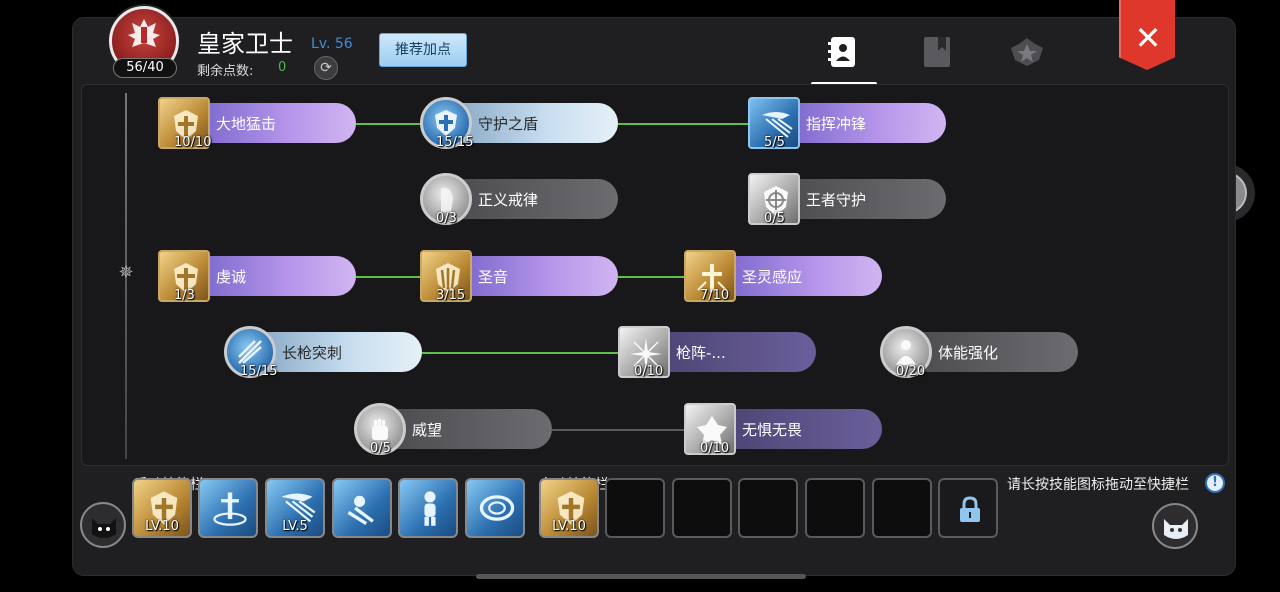 The image size is (1280, 592). What do you see at coordinates (1027, 52) in the screenshot?
I see `rank-emblem-icon` at bounding box center [1027, 52].